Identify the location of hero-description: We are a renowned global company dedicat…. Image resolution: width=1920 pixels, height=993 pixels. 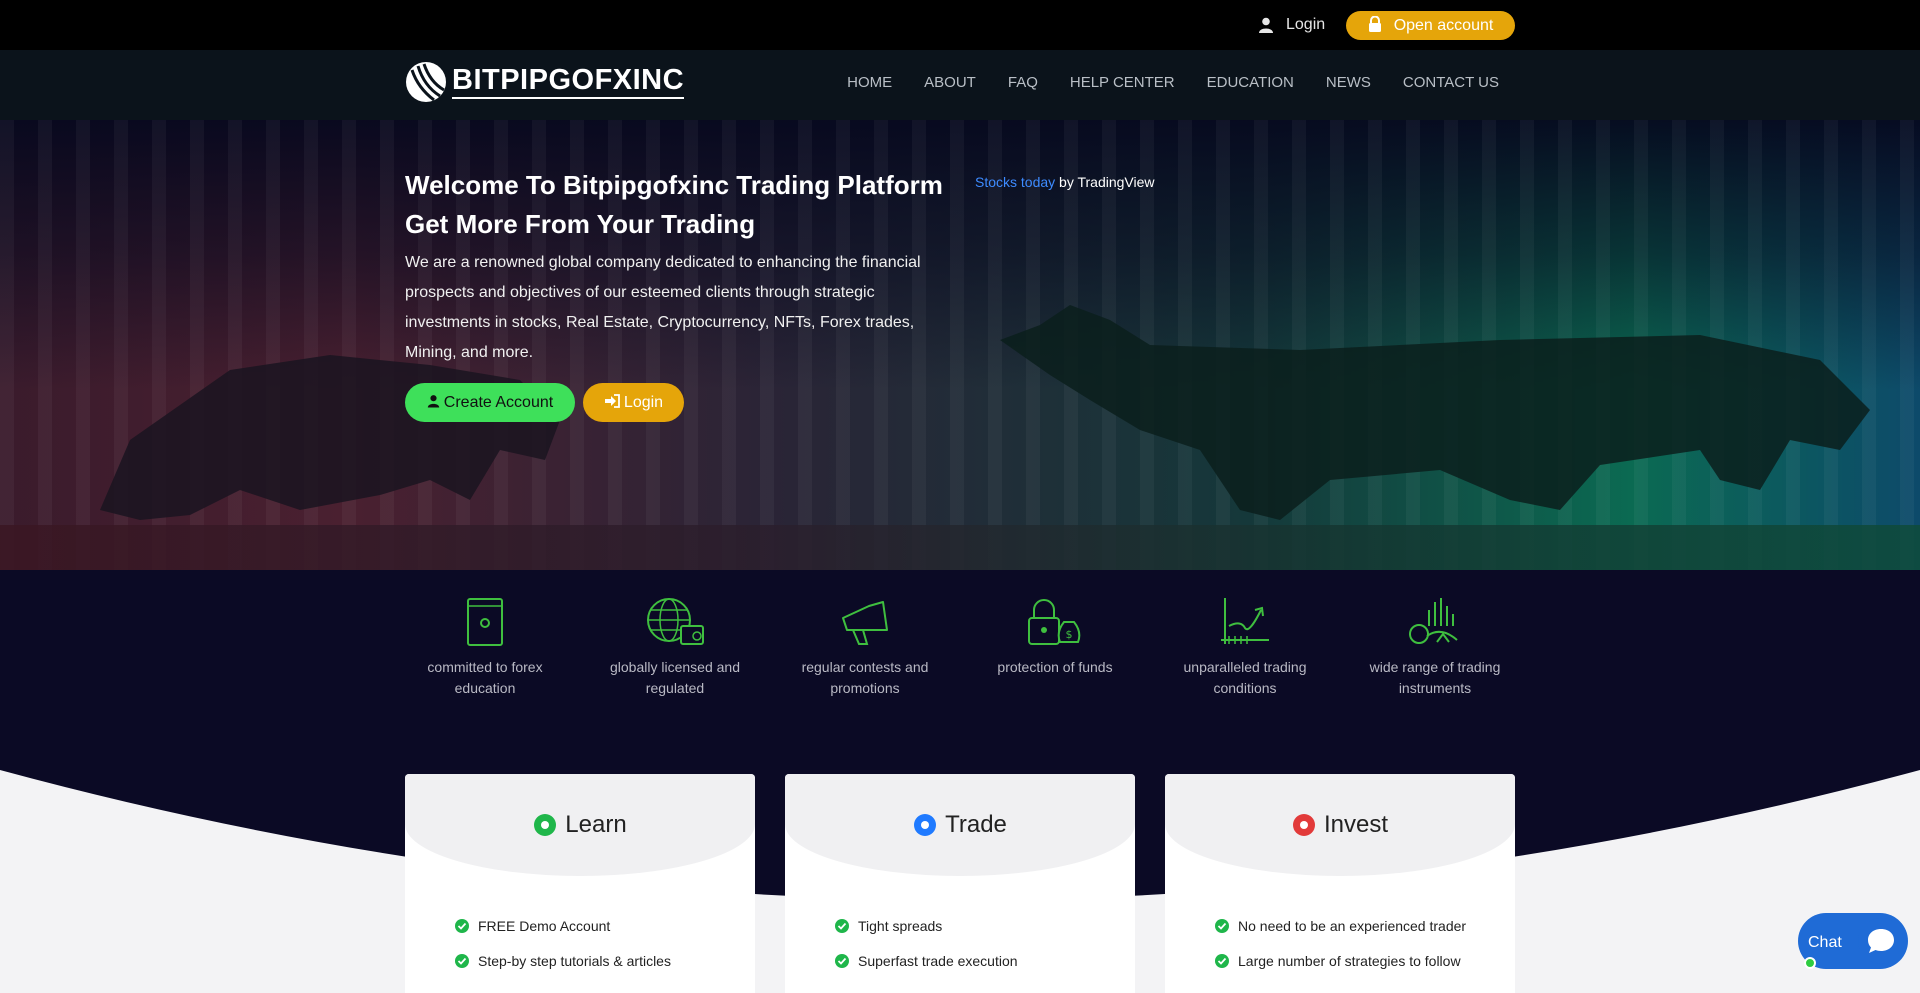
(663, 307).